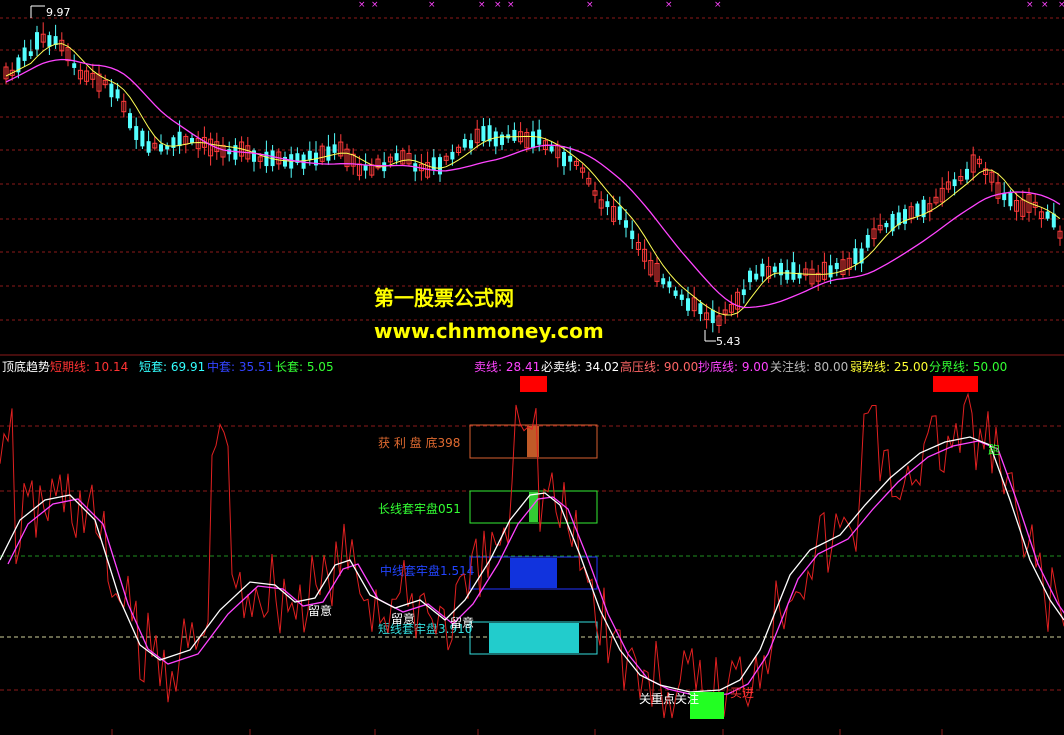 The image size is (1064, 735). What do you see at coordinates (427, 570) in the screenshot?
I see `mid-trap-label: 中线套牢盘1.514` at bounding box center [427, 570].